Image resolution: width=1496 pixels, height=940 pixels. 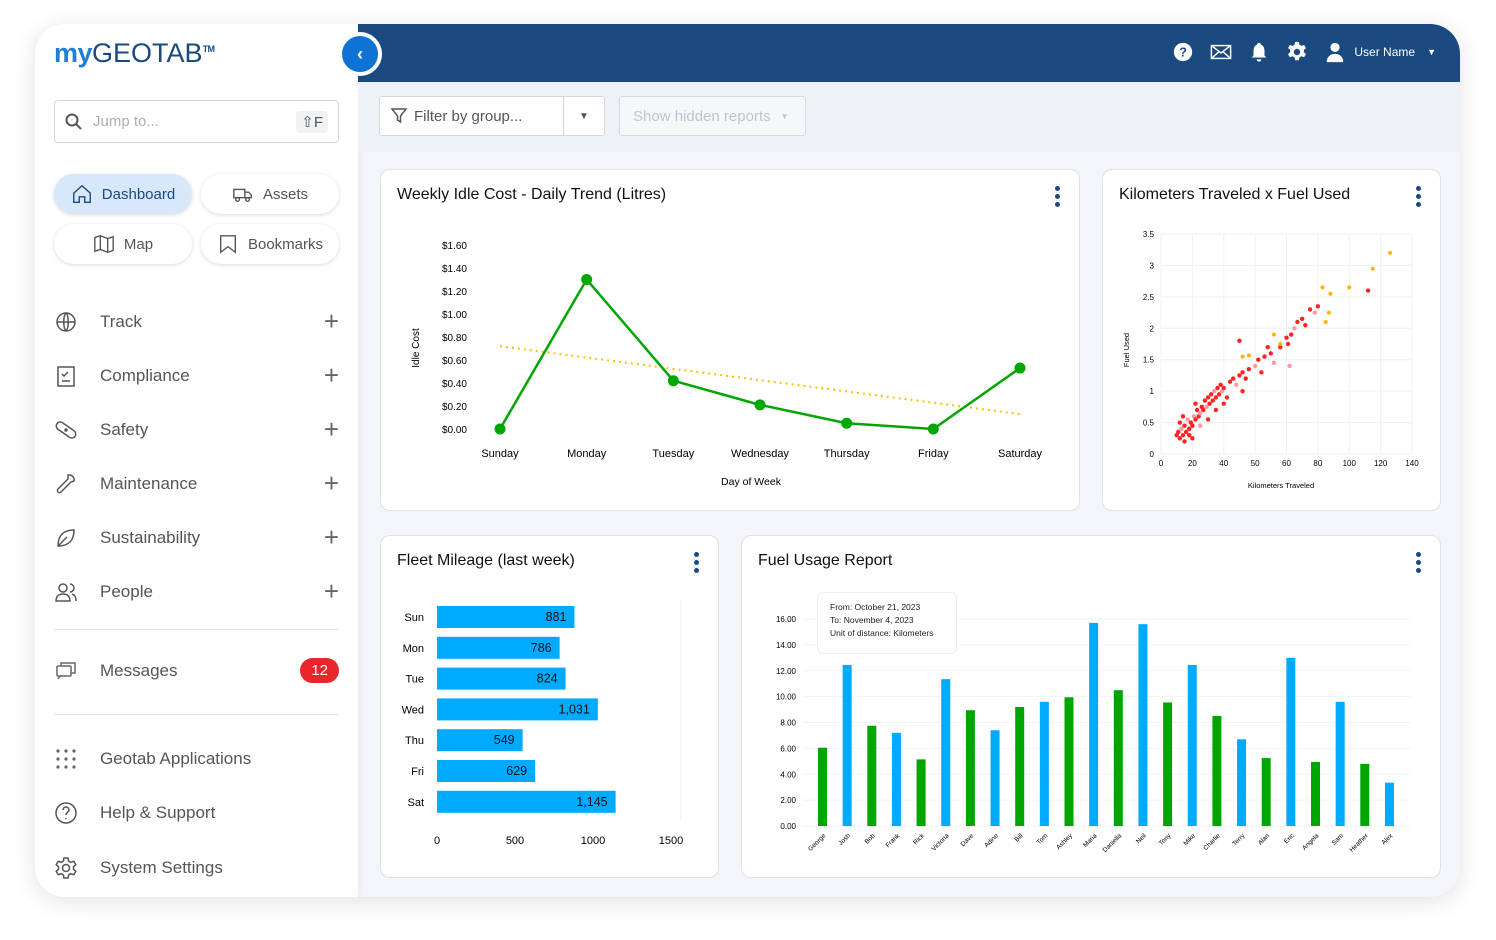 I want to click on y-tick-label: 4.00, so click(x=788, y=774).